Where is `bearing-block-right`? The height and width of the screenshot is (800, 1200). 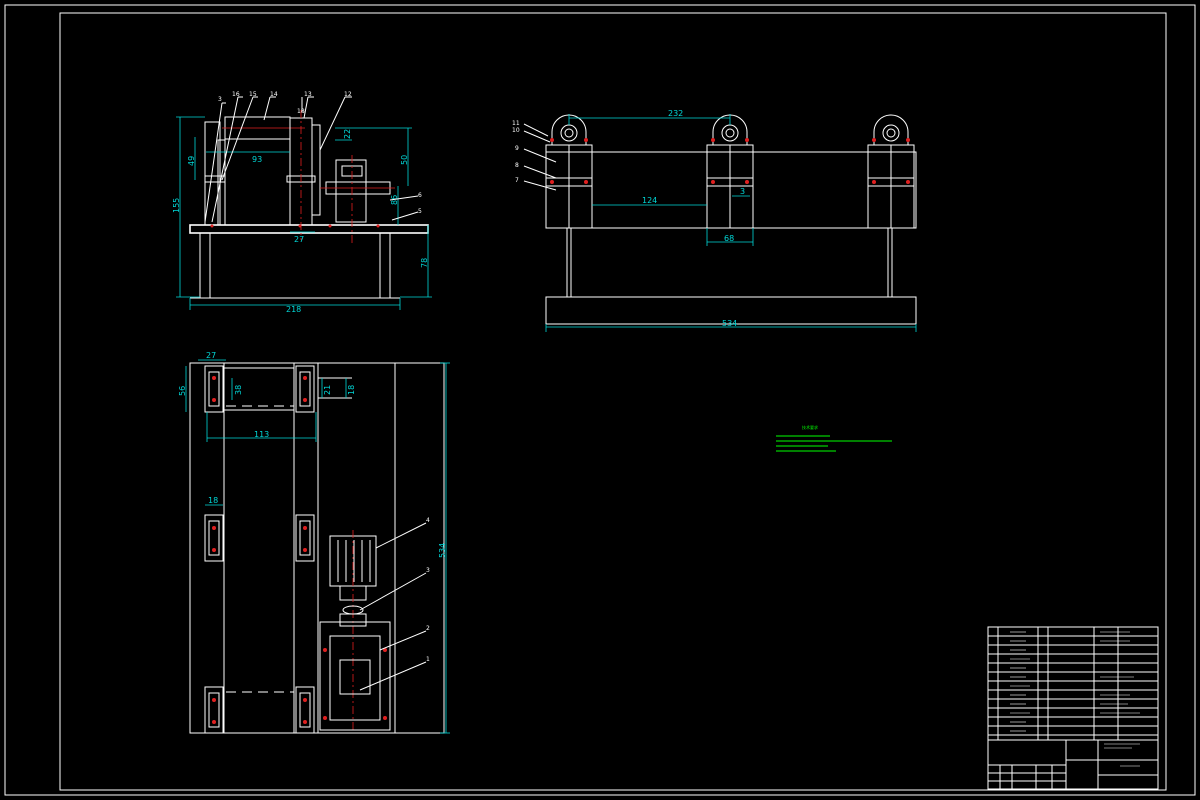
bearing-block-right is located at coordinates (891, 171).